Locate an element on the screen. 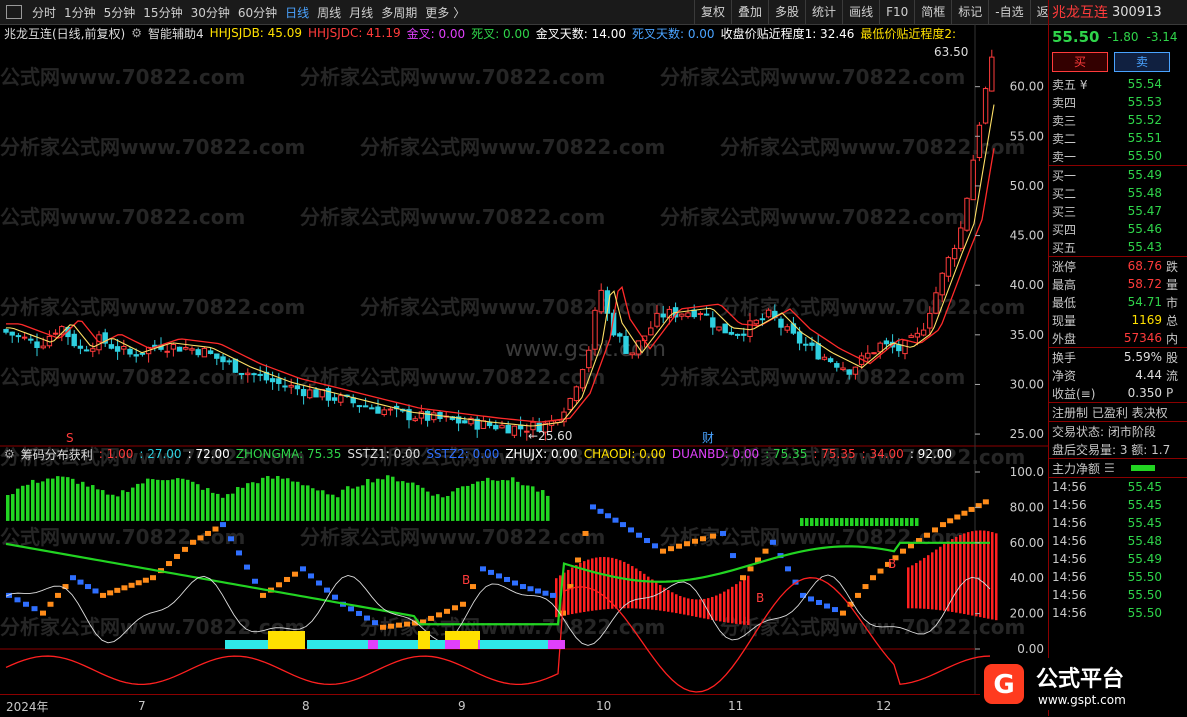 Image resolution: width=1187 pixels, height=717 pixels. finance-mark-label: 财 is located at coordinates (708, 438).